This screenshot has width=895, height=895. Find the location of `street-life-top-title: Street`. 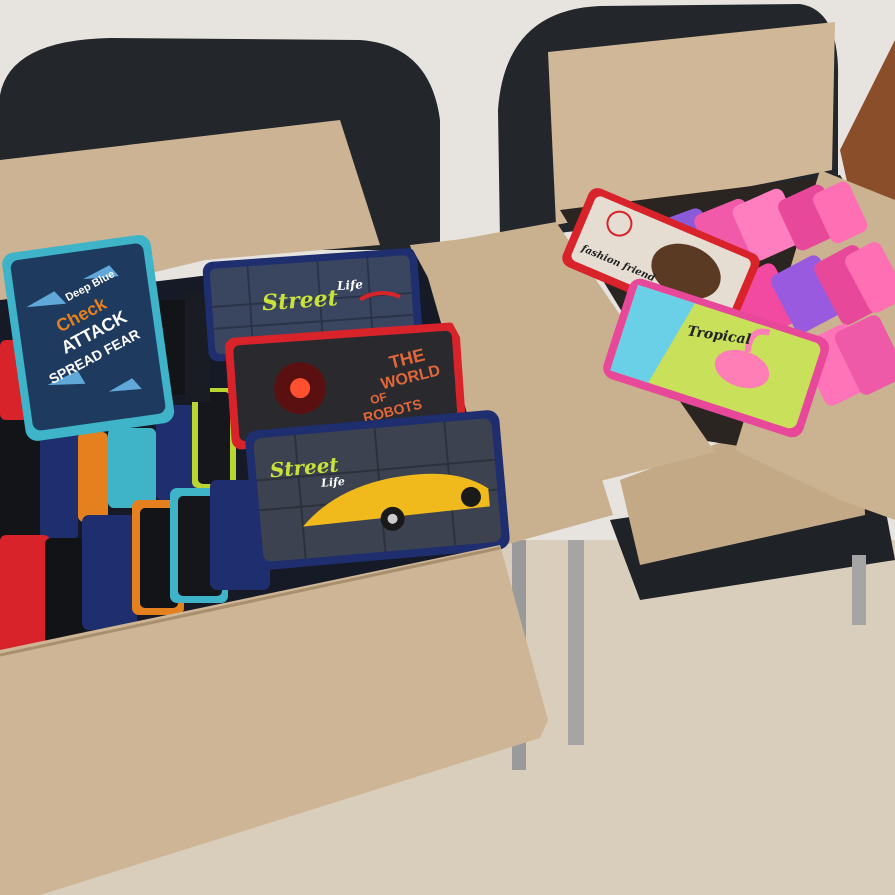

street-life-top-title: Street is located at coordinates (299, 300).